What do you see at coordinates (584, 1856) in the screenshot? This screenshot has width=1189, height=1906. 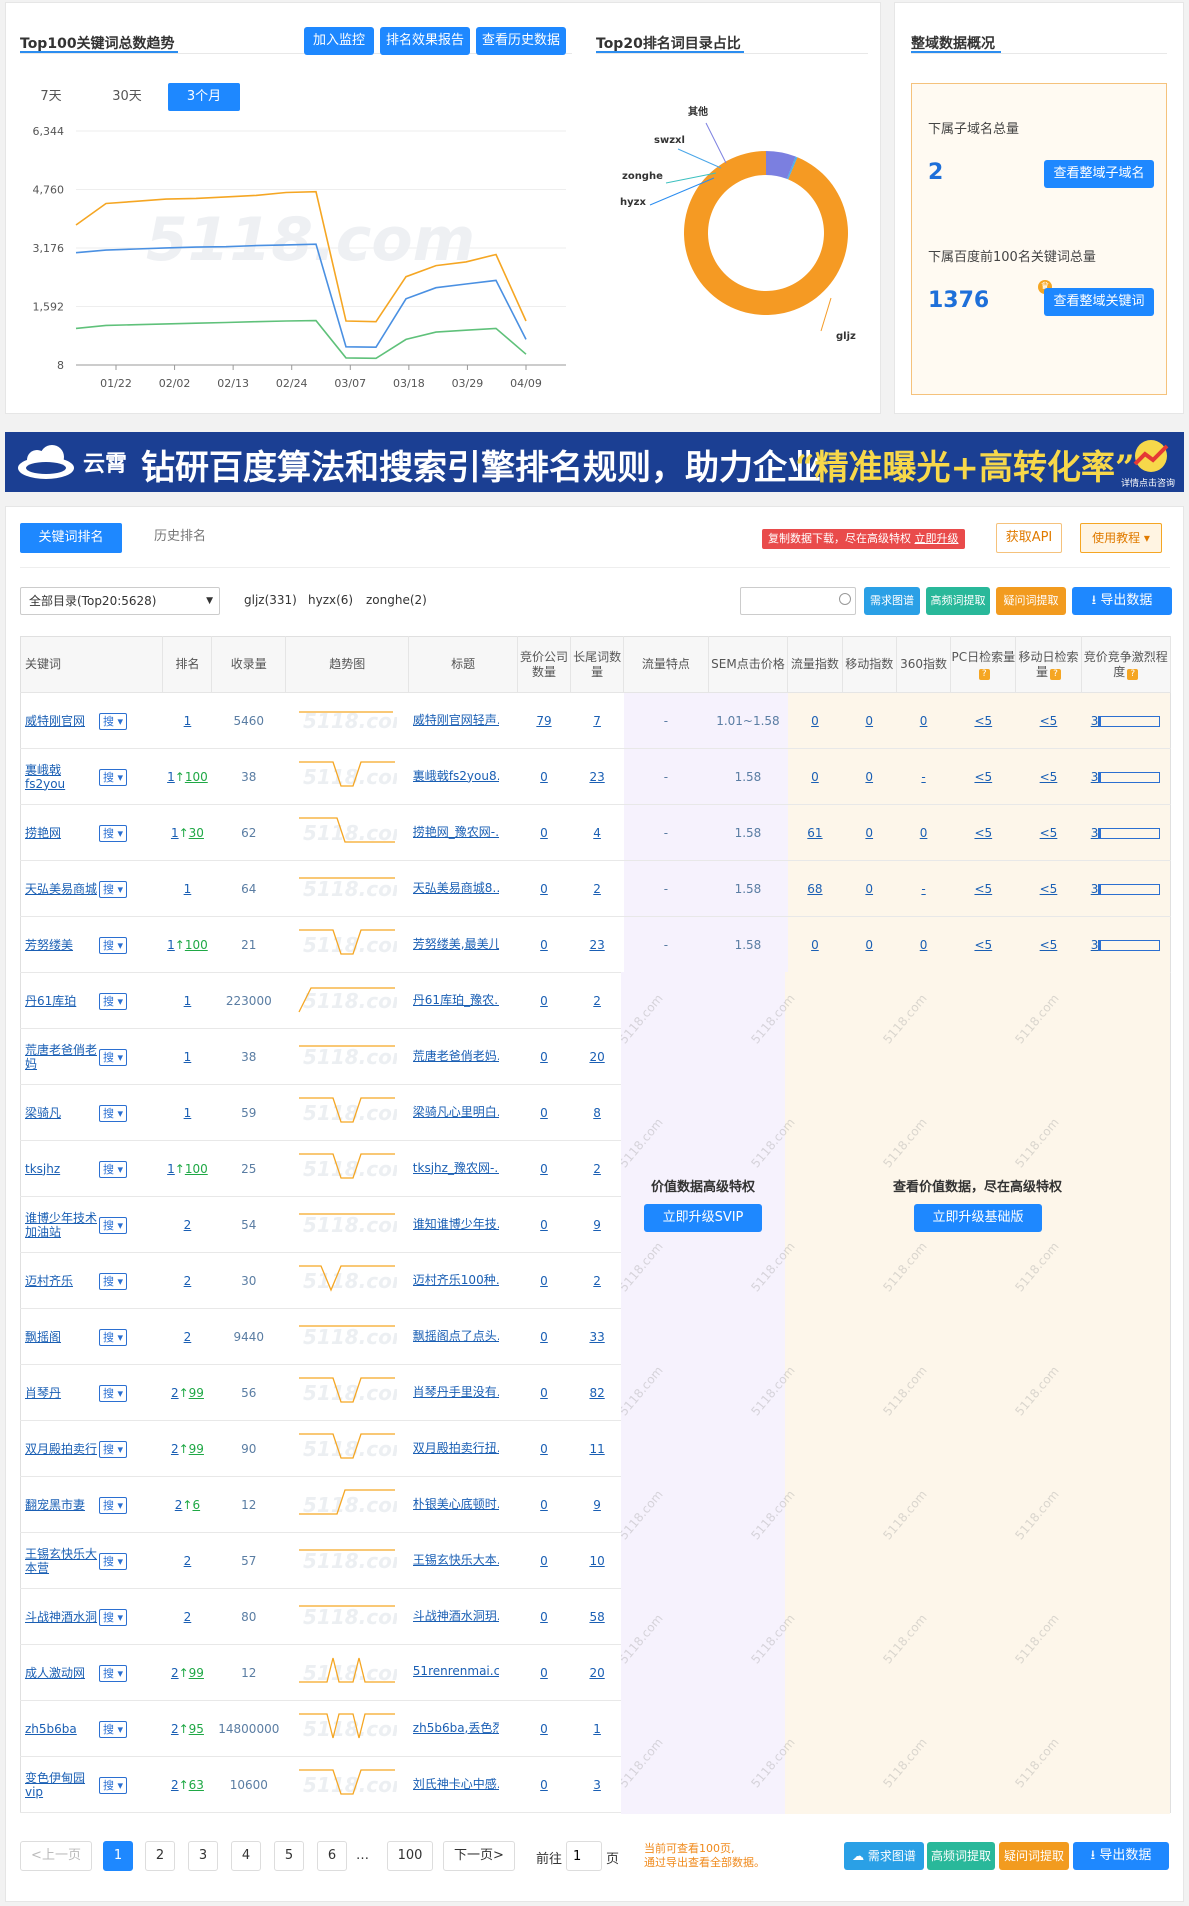 I see `goto-page-input` at bounding box center [584, 1856].